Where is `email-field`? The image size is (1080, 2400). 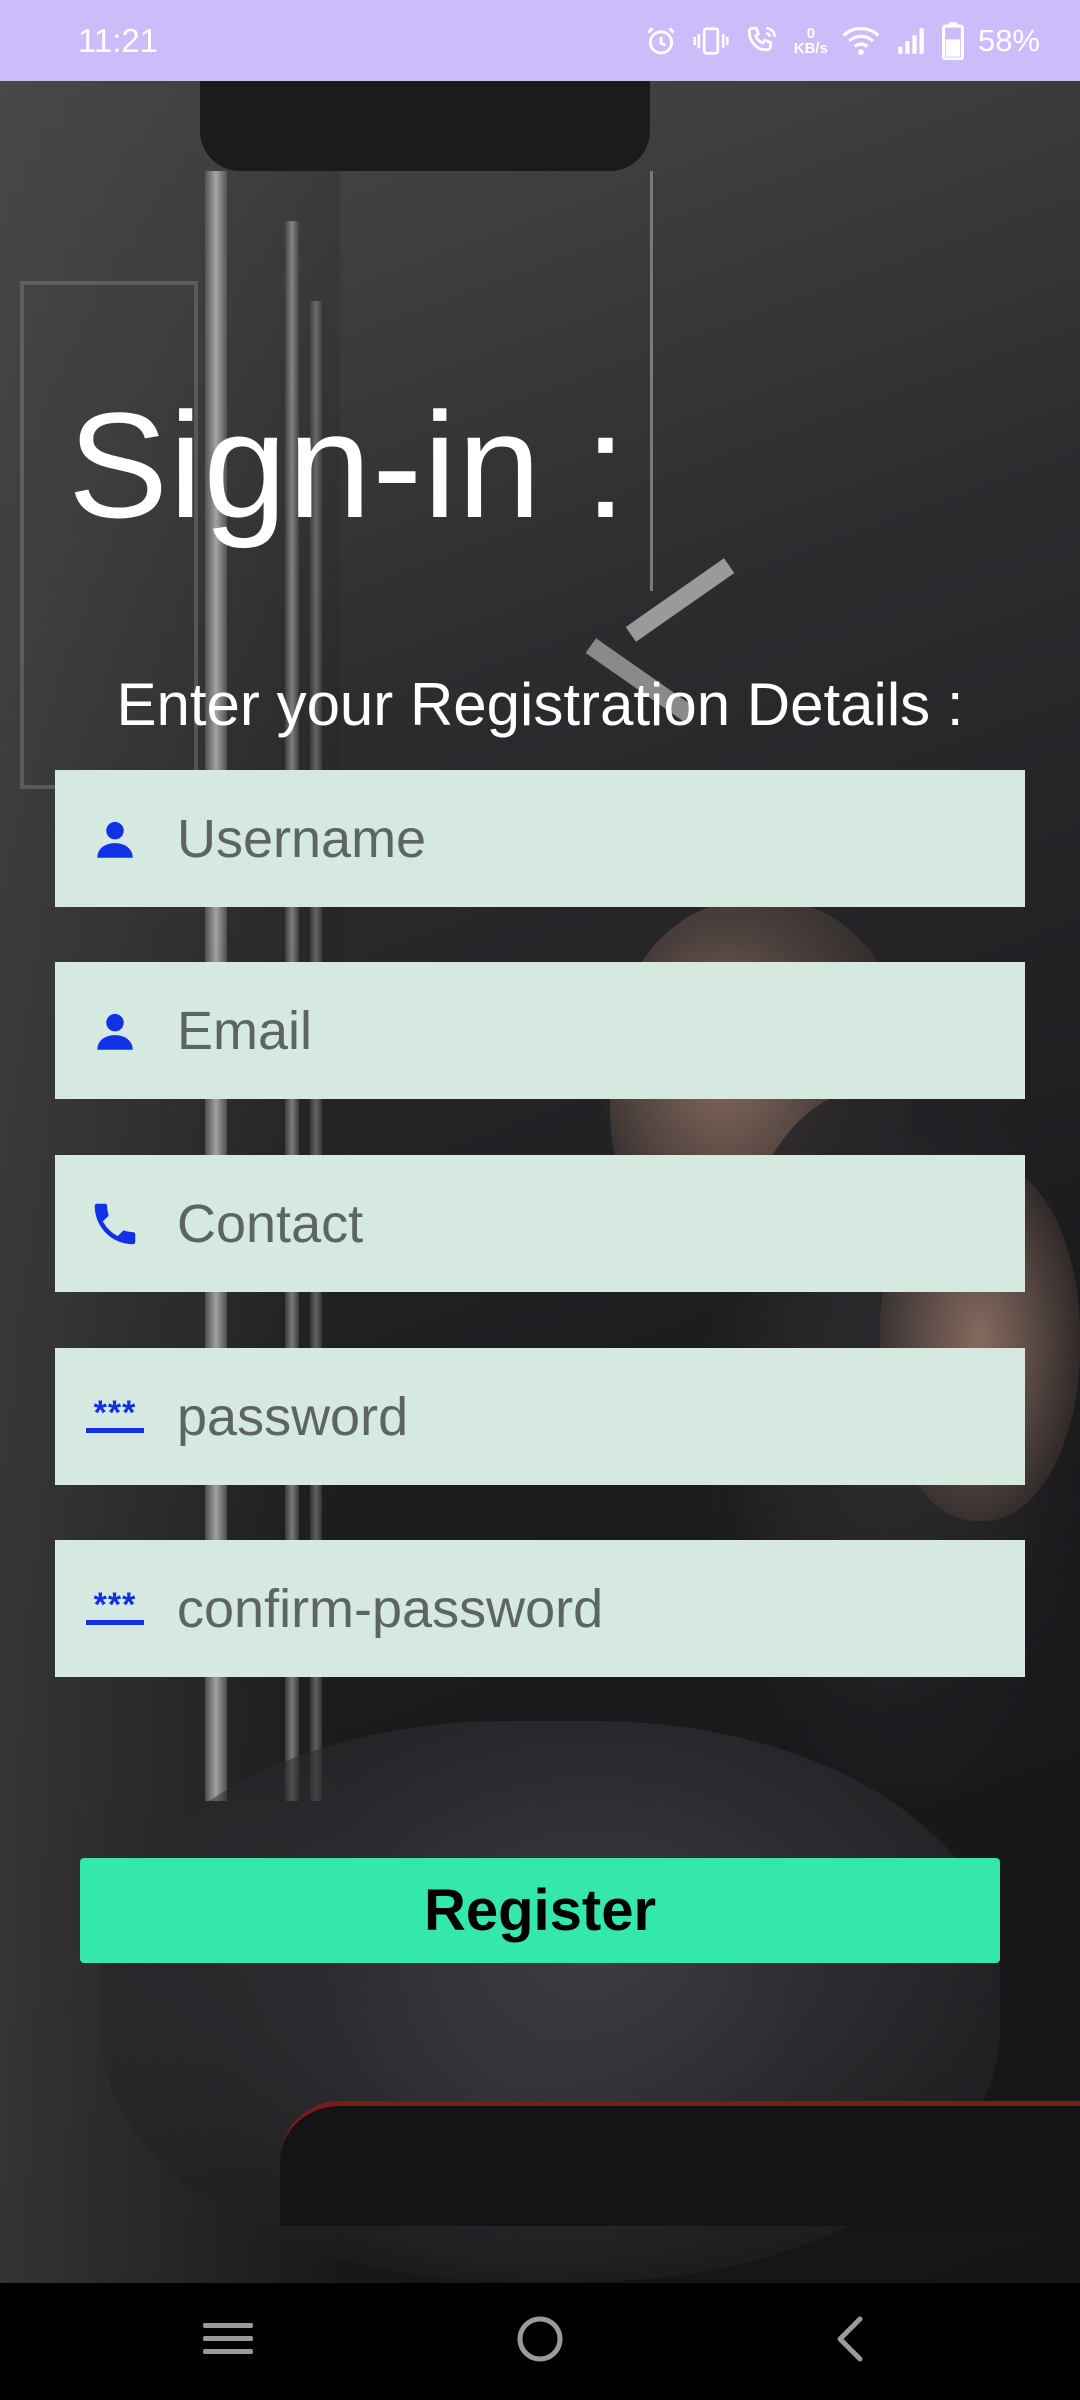 email-field is located at coordinates (540, 1030).